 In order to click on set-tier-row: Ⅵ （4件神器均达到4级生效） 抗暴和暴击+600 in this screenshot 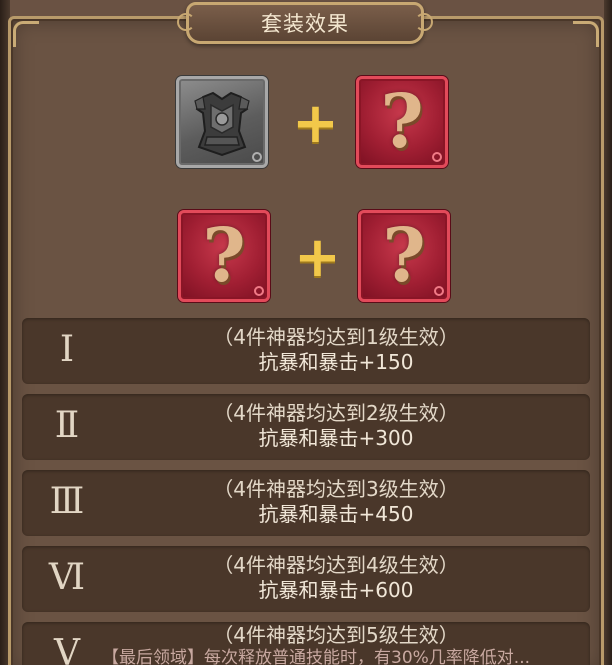, I will do `click(306, 579)`.